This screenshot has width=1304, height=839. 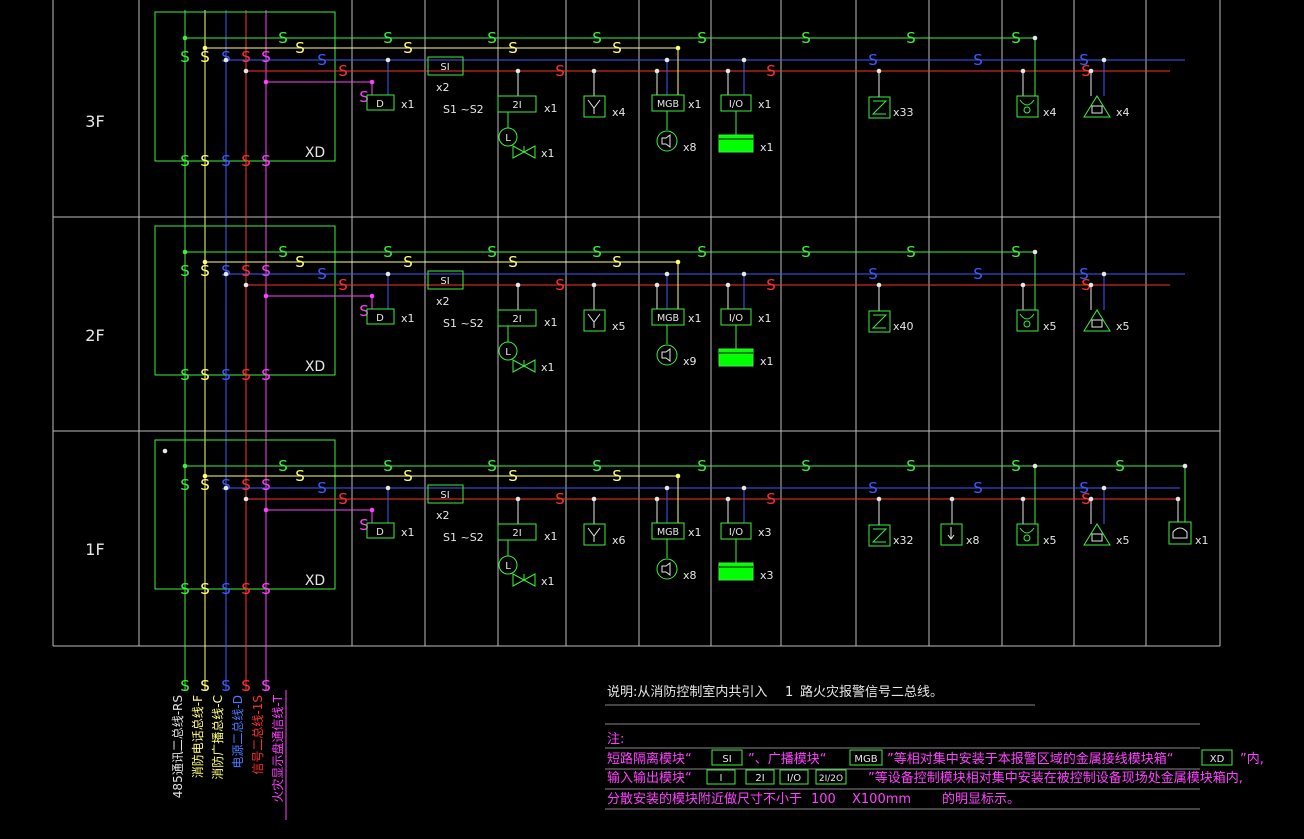 I want to click on module-si-label: SI, so click(x=444, y=67).